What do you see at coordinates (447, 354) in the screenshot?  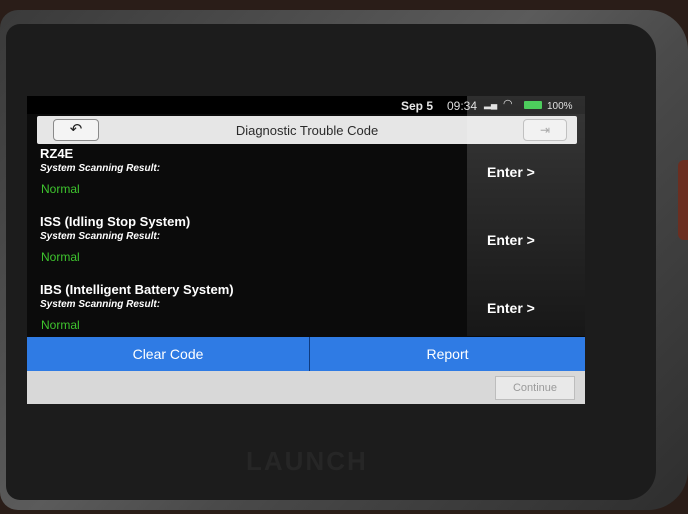 I see `report-button: Report` at bounding box center [447, 354].